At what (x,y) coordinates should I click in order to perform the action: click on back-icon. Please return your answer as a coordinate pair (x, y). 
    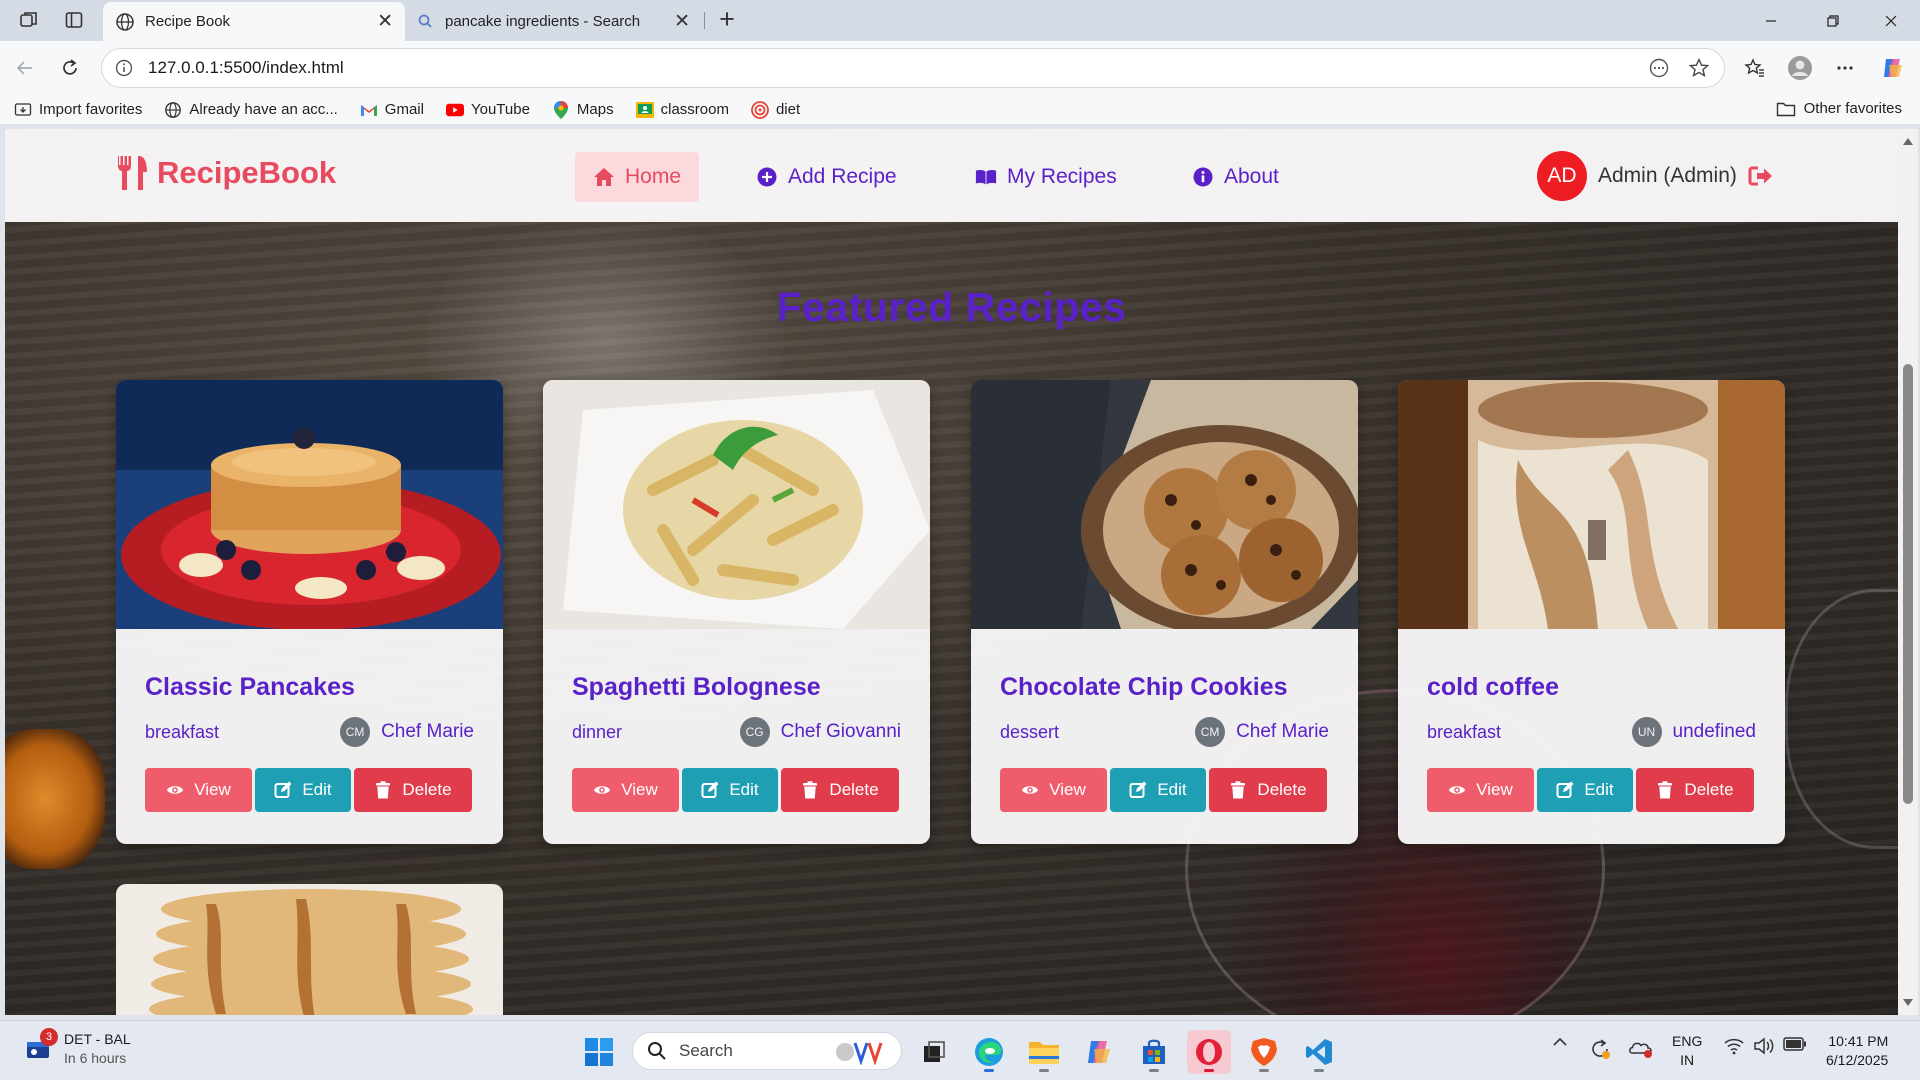
    Looking at the image, I should click on (25, 68).